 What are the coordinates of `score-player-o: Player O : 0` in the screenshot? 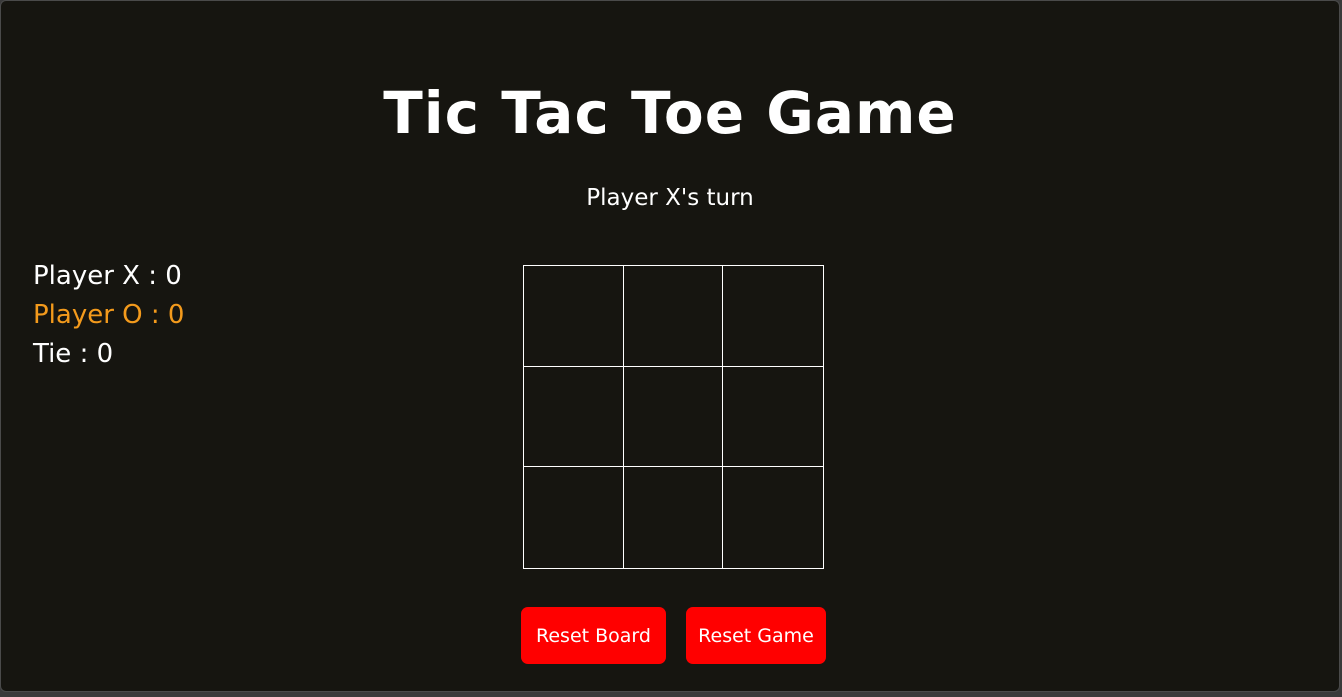 It's located at (109, 315).